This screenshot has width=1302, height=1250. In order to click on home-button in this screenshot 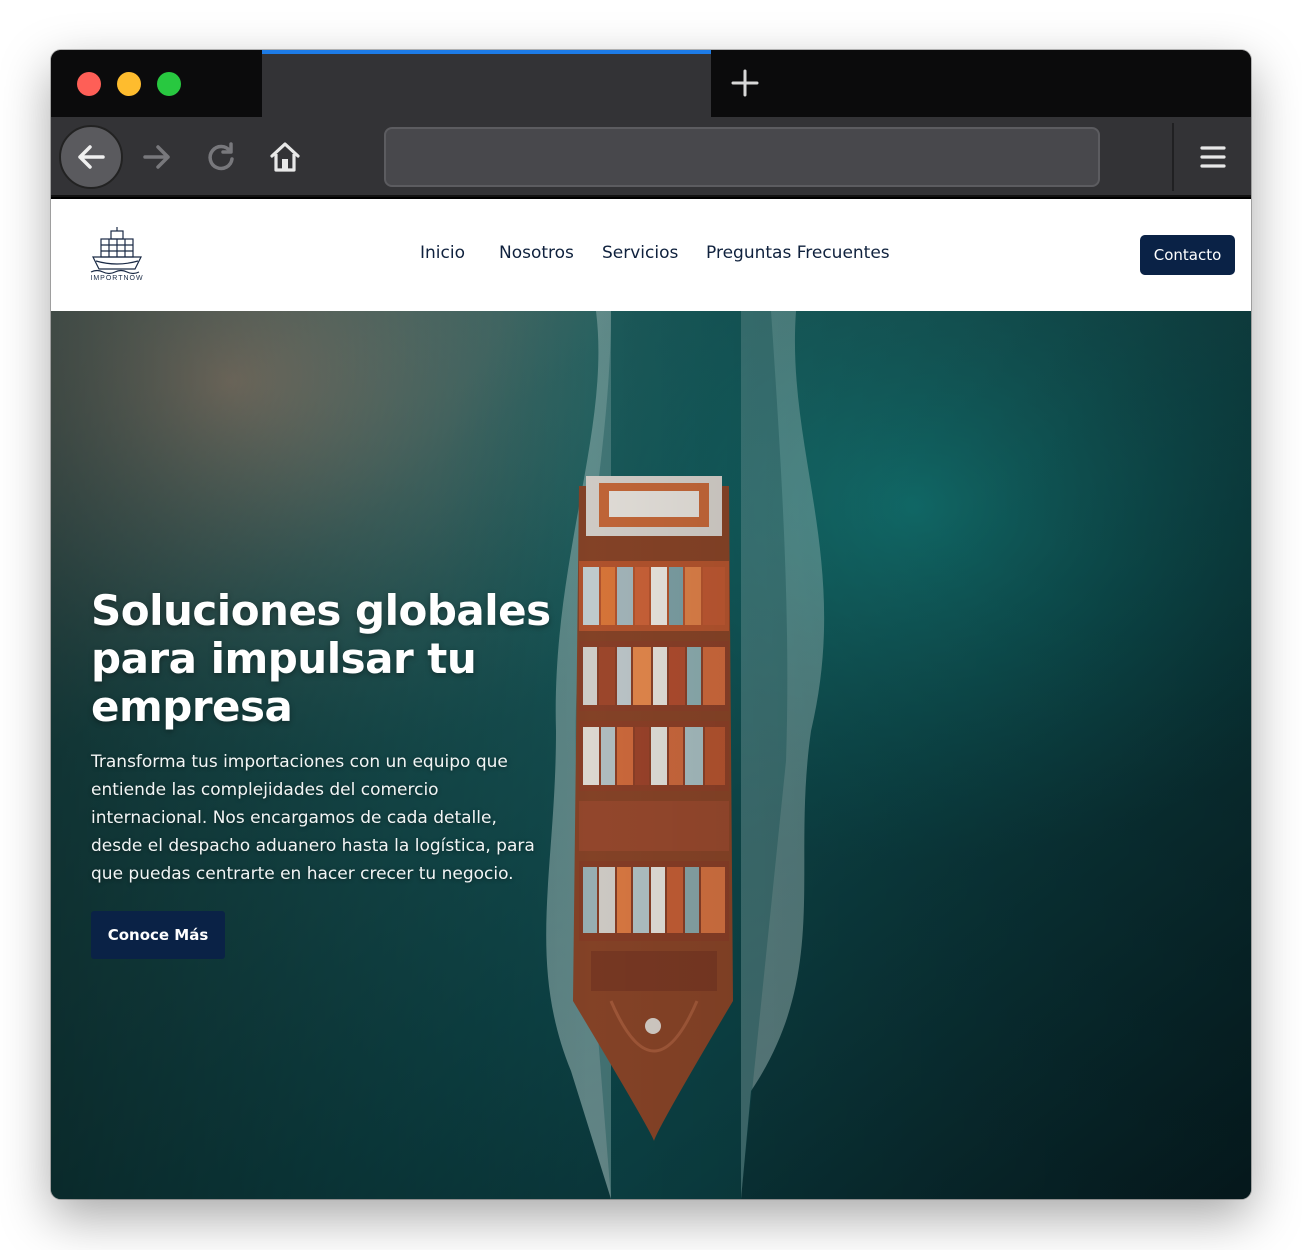, I will do `click(285, 157)`.